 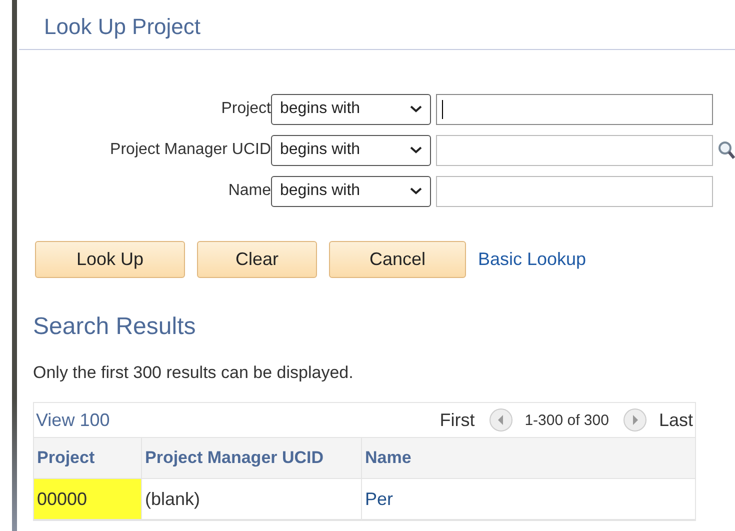 I want to click on field-label: Project Manager UCID, so click(x=190, y=150).